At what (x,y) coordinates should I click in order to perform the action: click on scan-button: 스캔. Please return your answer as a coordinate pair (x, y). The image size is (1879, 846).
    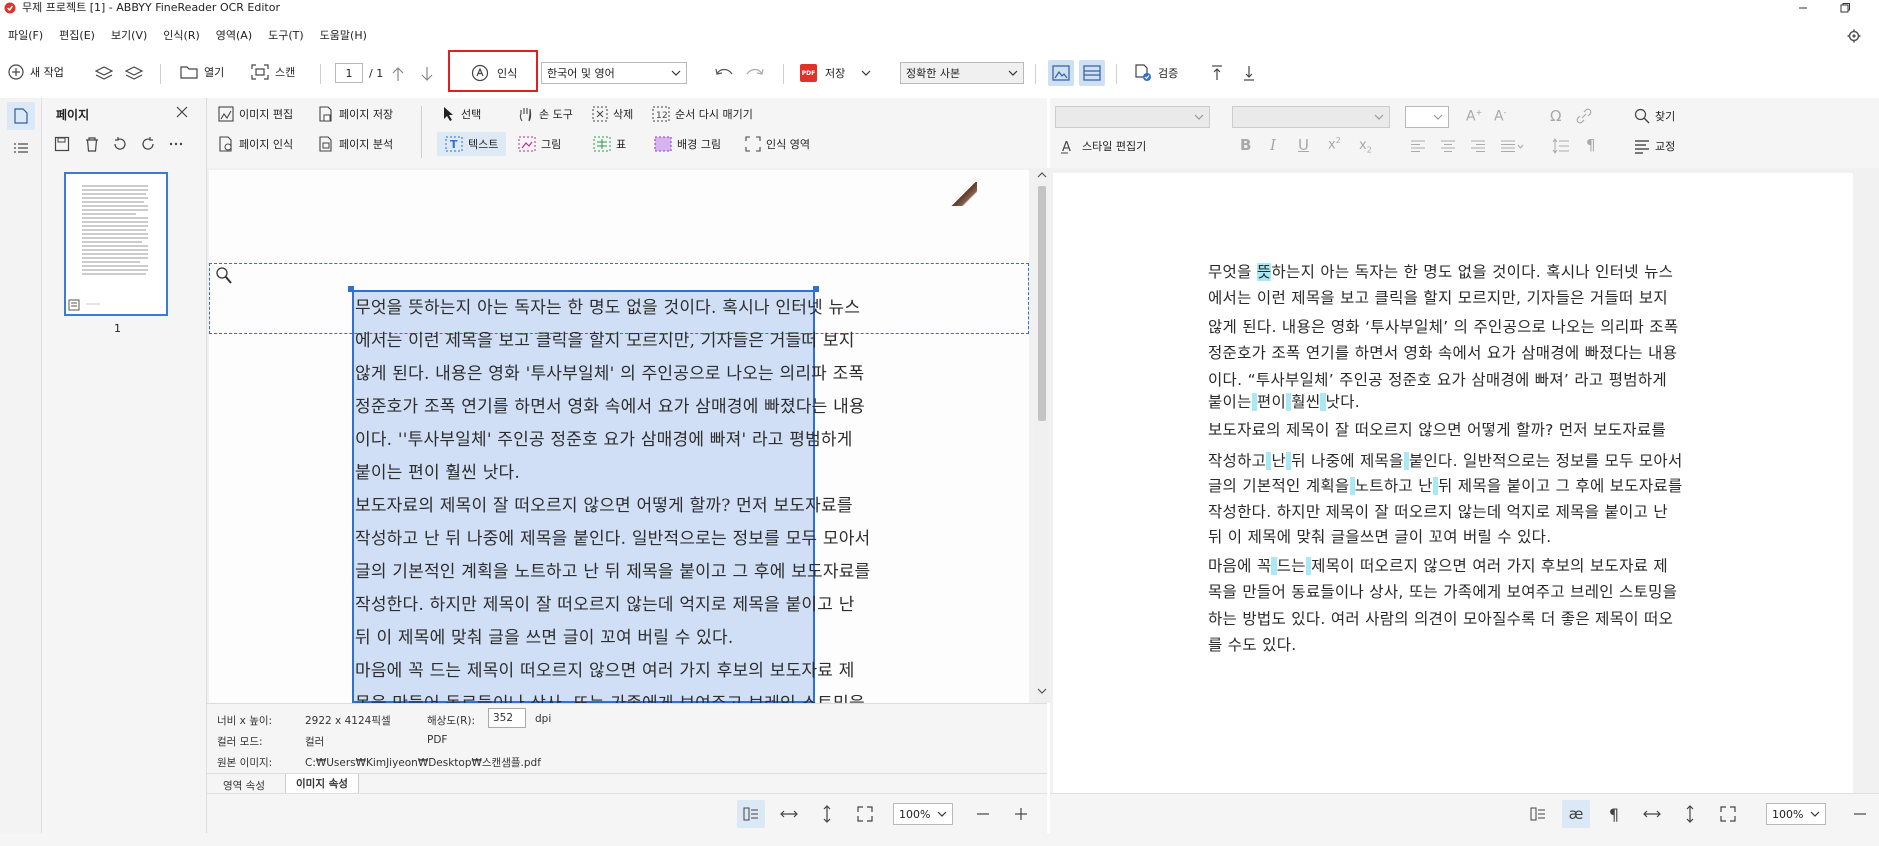
    Looking at the image, I should click on (273, 72).